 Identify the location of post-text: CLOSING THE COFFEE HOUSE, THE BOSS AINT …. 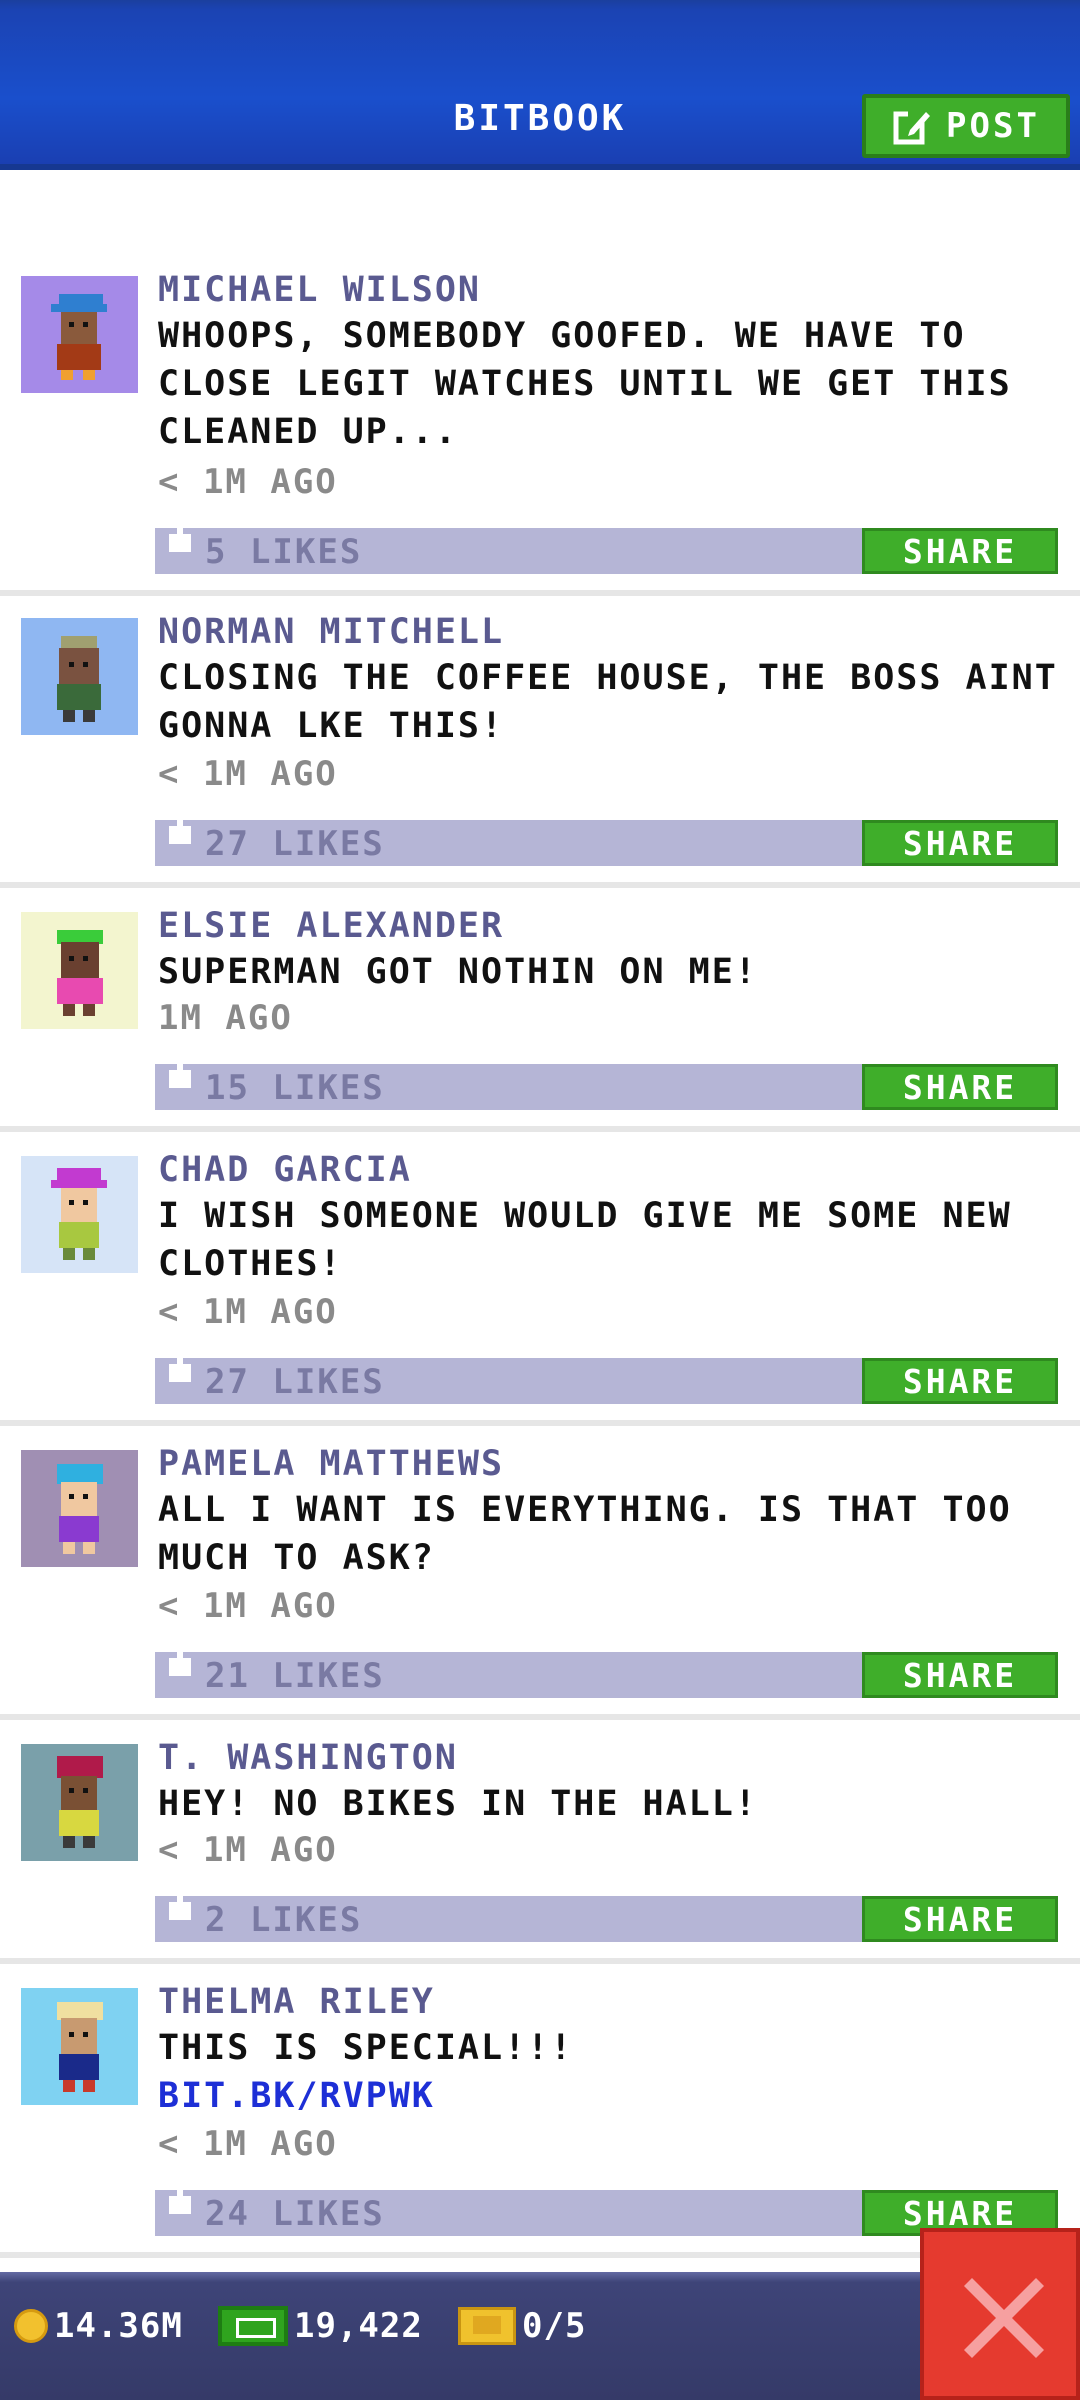
(608, 702).